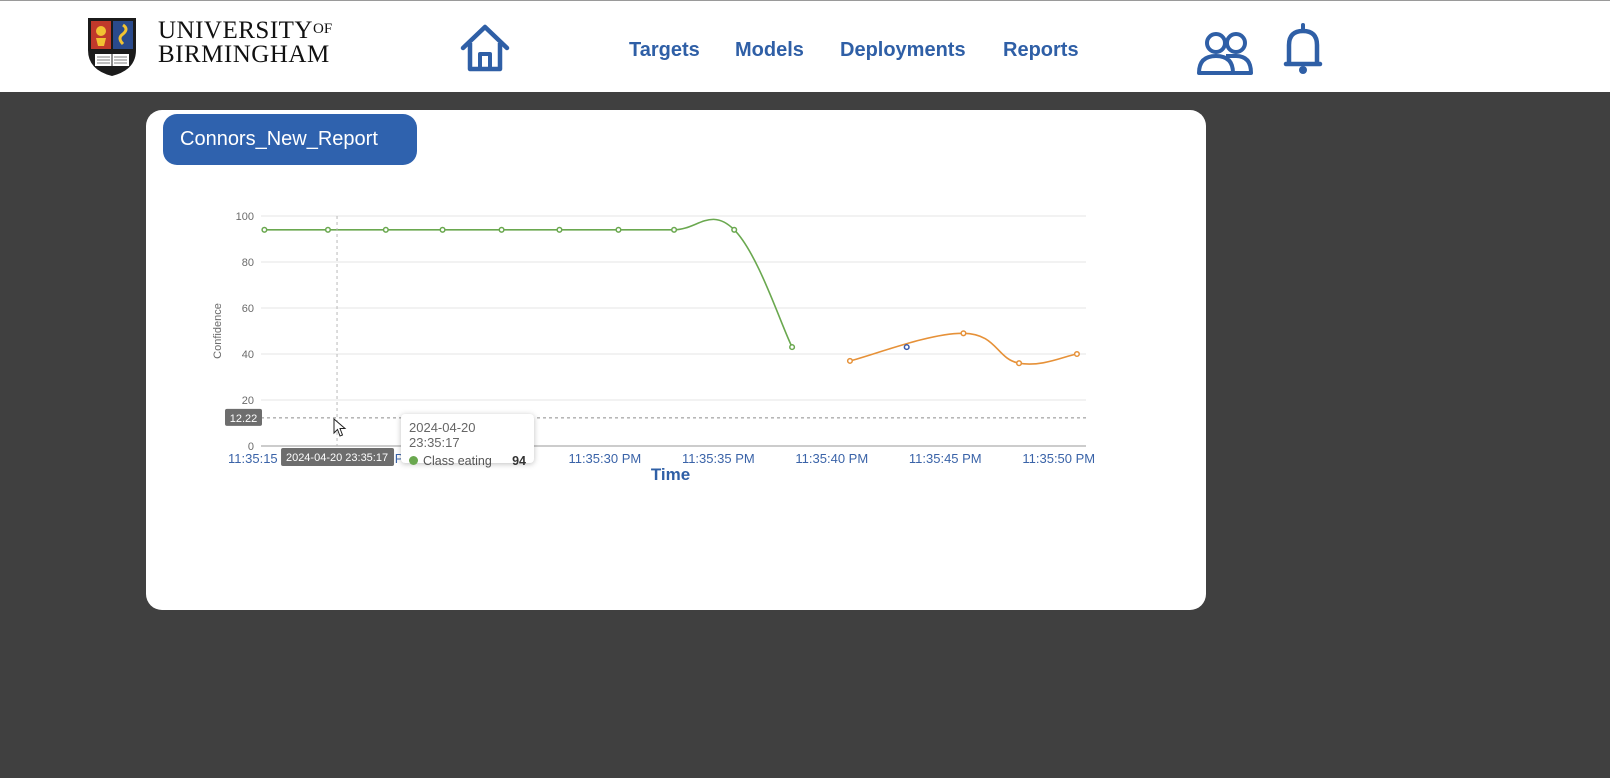  Describe the element at coordinates (670, 474) in the screenshot. I see `x-axis-label: Time` at that location.